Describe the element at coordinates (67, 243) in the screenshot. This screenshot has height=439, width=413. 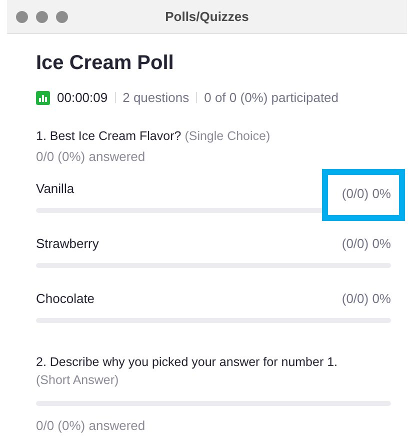
I see `option-label: Strawberry` at that location.